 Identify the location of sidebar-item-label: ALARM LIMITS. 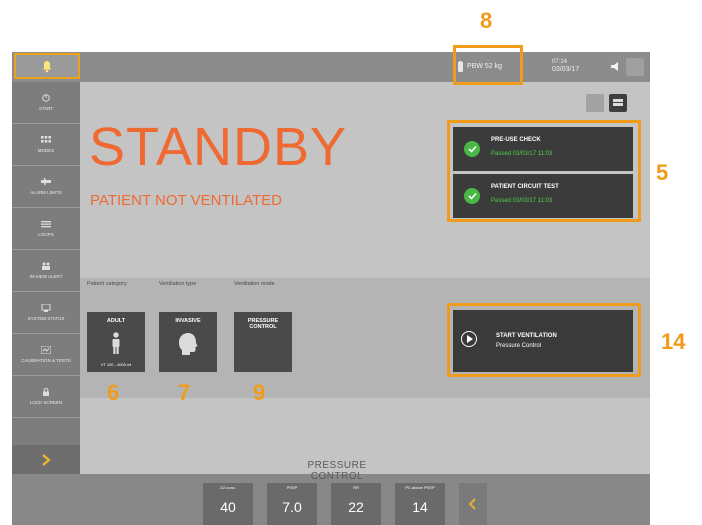
(46, 192).